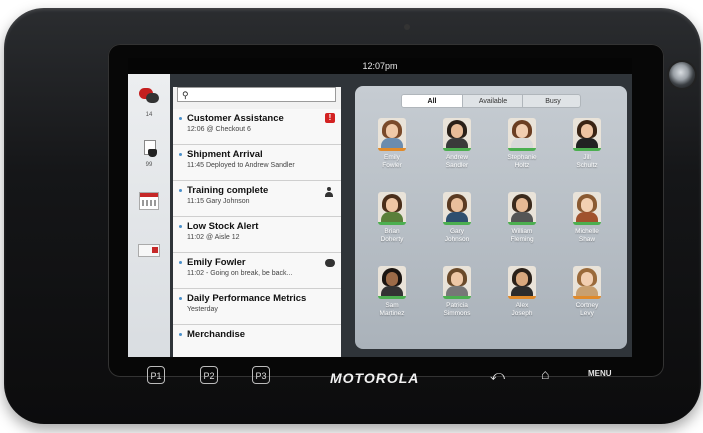 This screenshot has height=433, width=703. I want to click on contact-card: William Fleming, so click(522, 218).